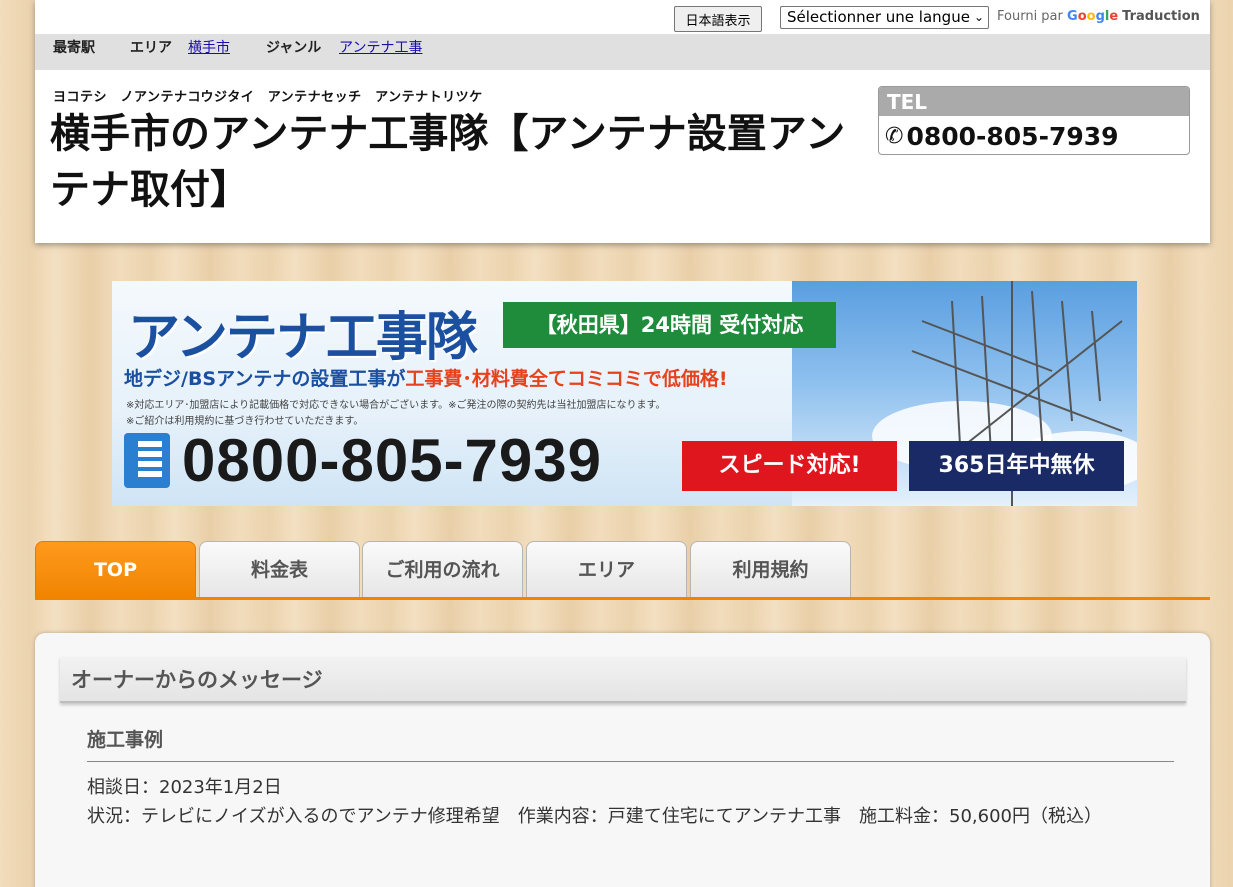 Image resolution: width=1233 pixels, height=887 pixels. I want to click on phone-icon: ✆, so click(894, 136).